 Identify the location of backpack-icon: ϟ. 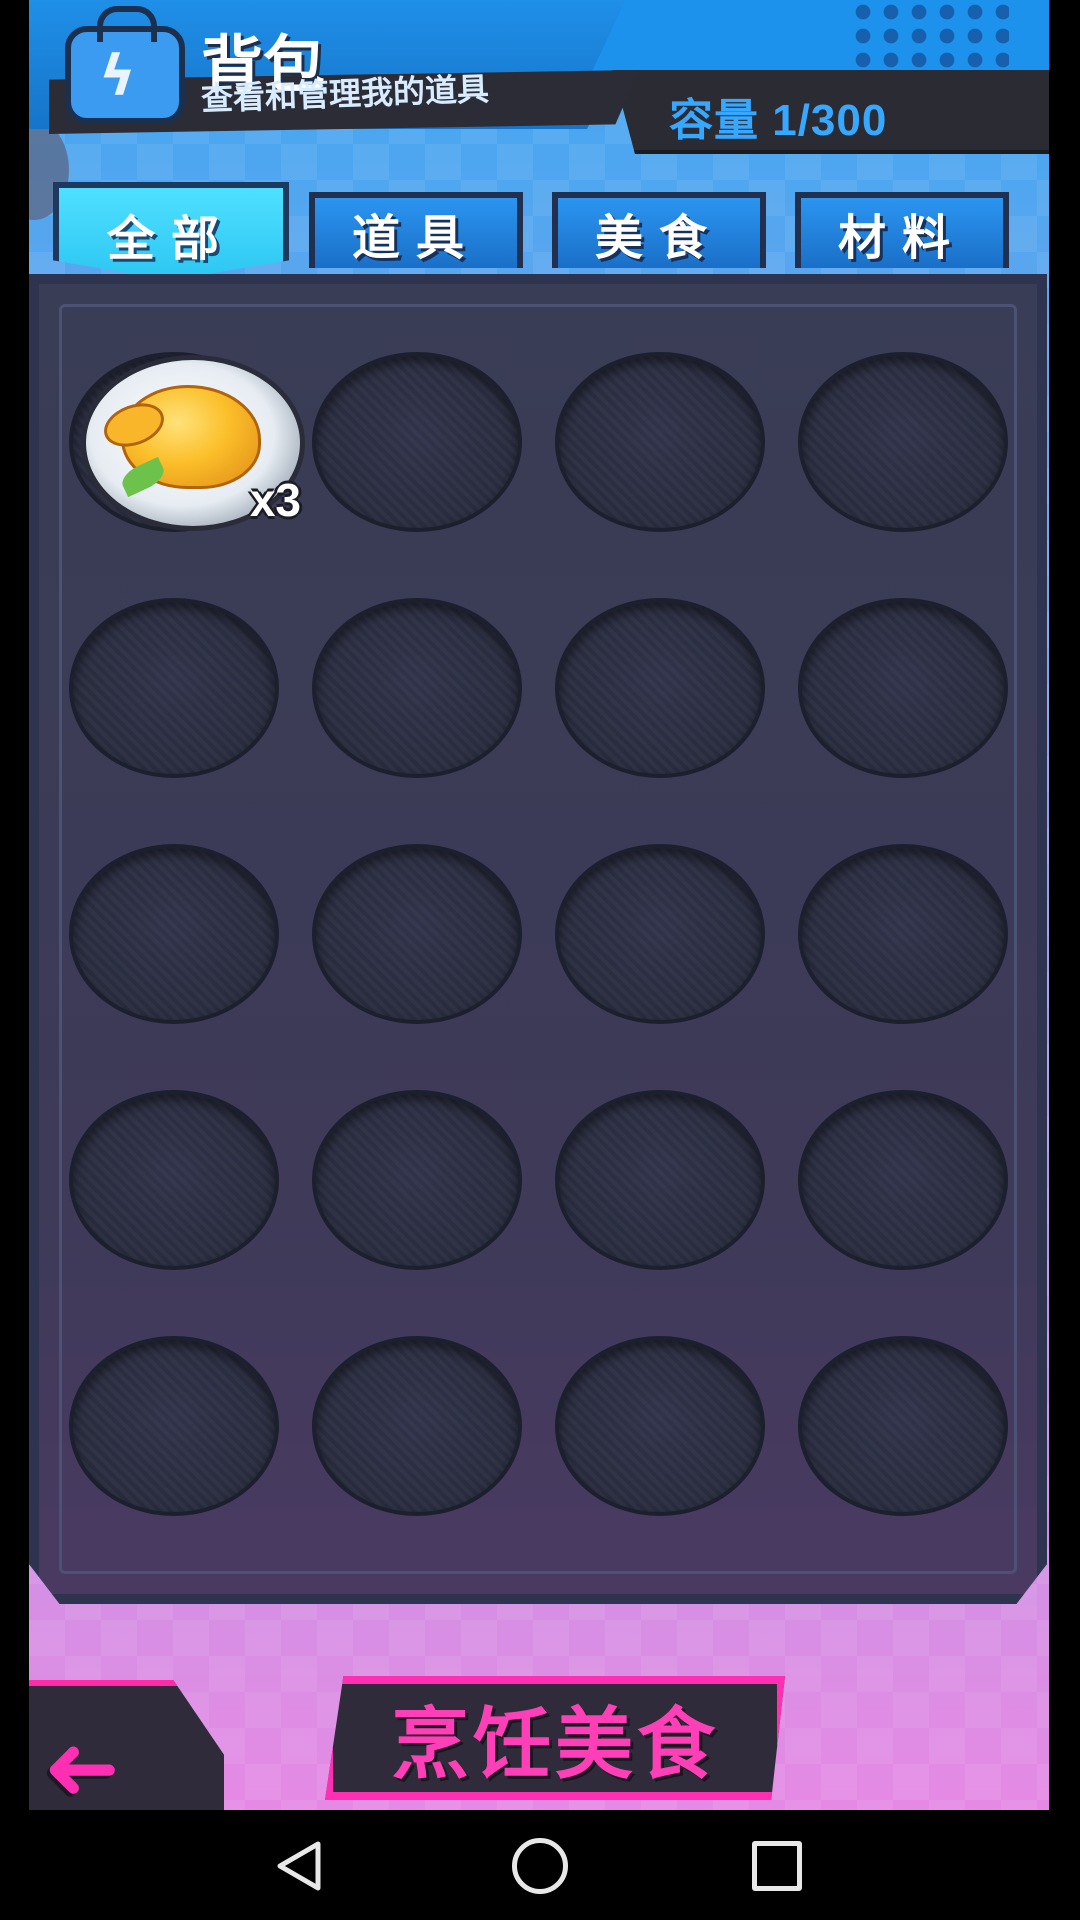
(125, 65).